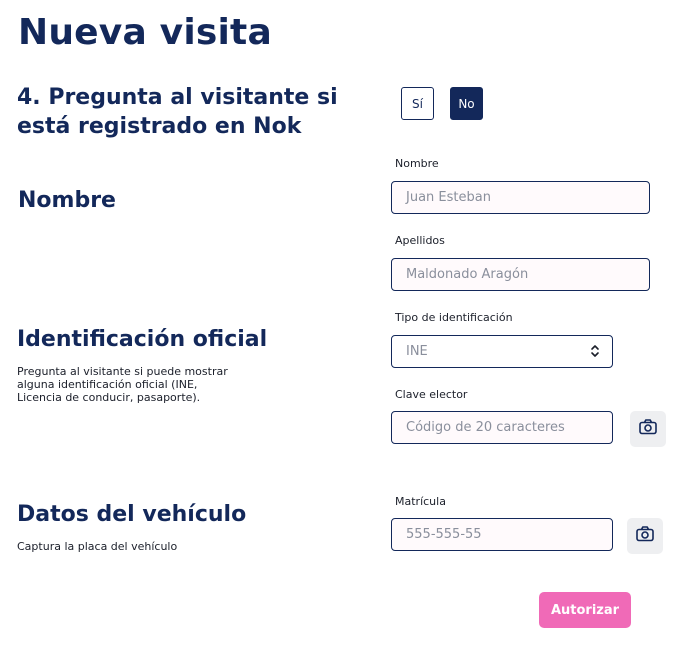 This screenshot has height=651, width=680. Describe the element at coordinates (585, 610) in the screenshot. I see `authorize-button: Autorizar` at that location.